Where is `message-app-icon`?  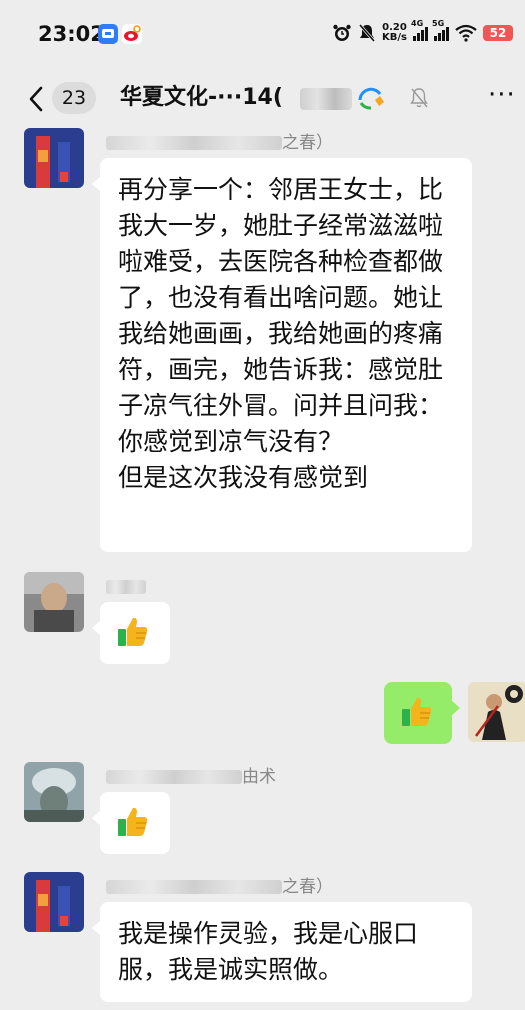
message-app-icon is located at coordinates (108, 34).